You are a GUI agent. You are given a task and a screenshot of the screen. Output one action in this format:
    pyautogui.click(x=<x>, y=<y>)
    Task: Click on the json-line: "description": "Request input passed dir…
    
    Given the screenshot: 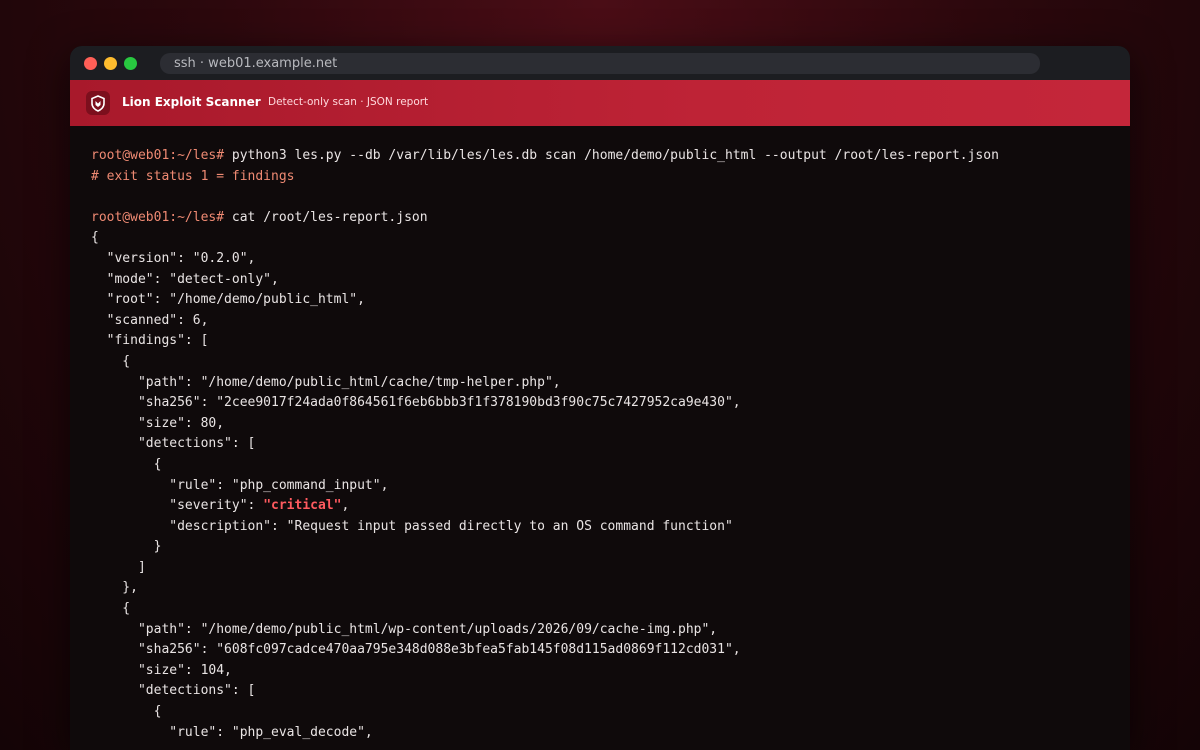 What is the action you would take?
    pyautogui.click(x=412, y=526)
    